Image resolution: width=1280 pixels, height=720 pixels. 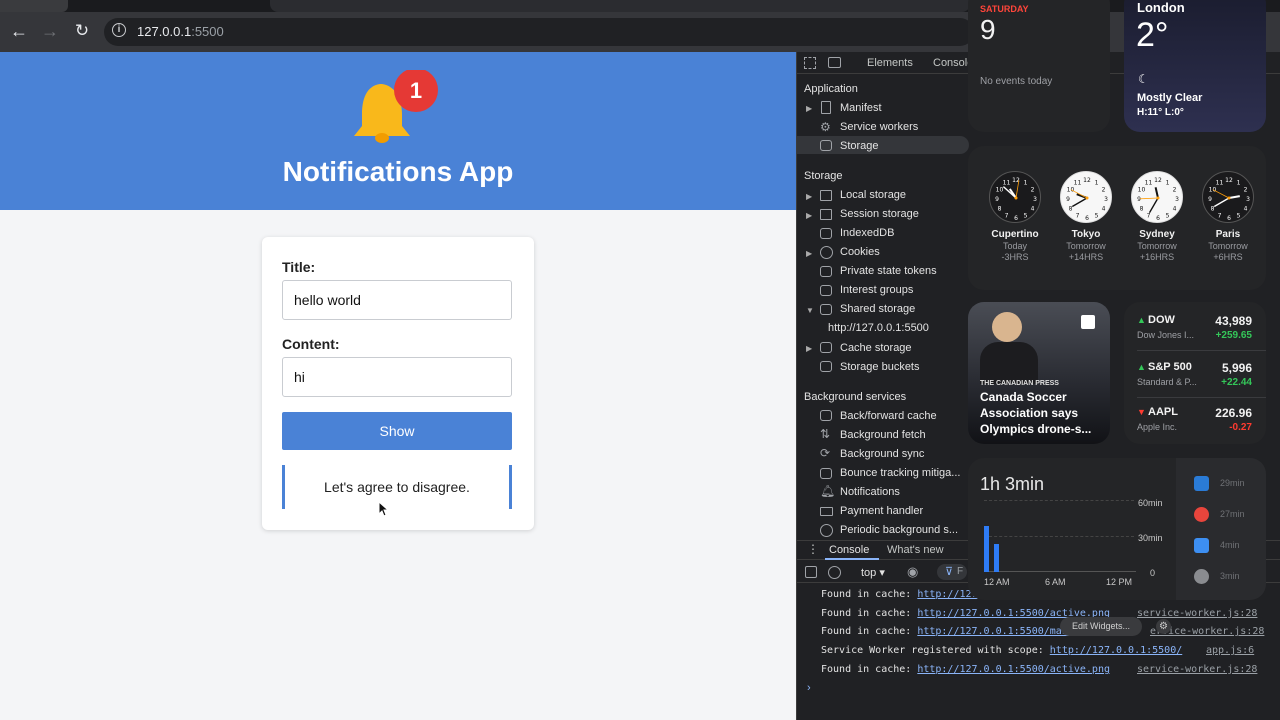 I want to click on news-photo-head, so click(x=1007, y=327).